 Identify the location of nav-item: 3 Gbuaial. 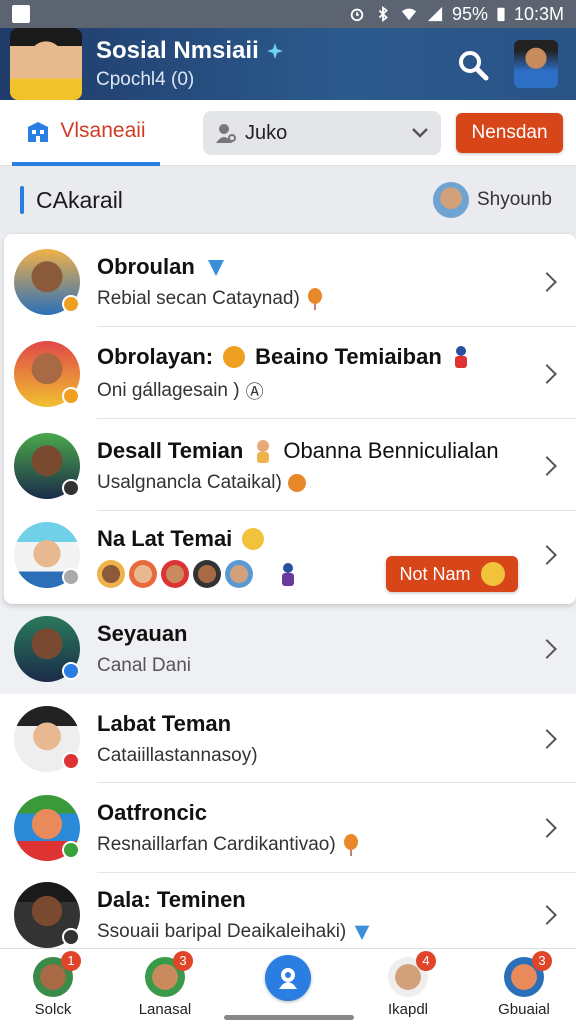
(524, 984).